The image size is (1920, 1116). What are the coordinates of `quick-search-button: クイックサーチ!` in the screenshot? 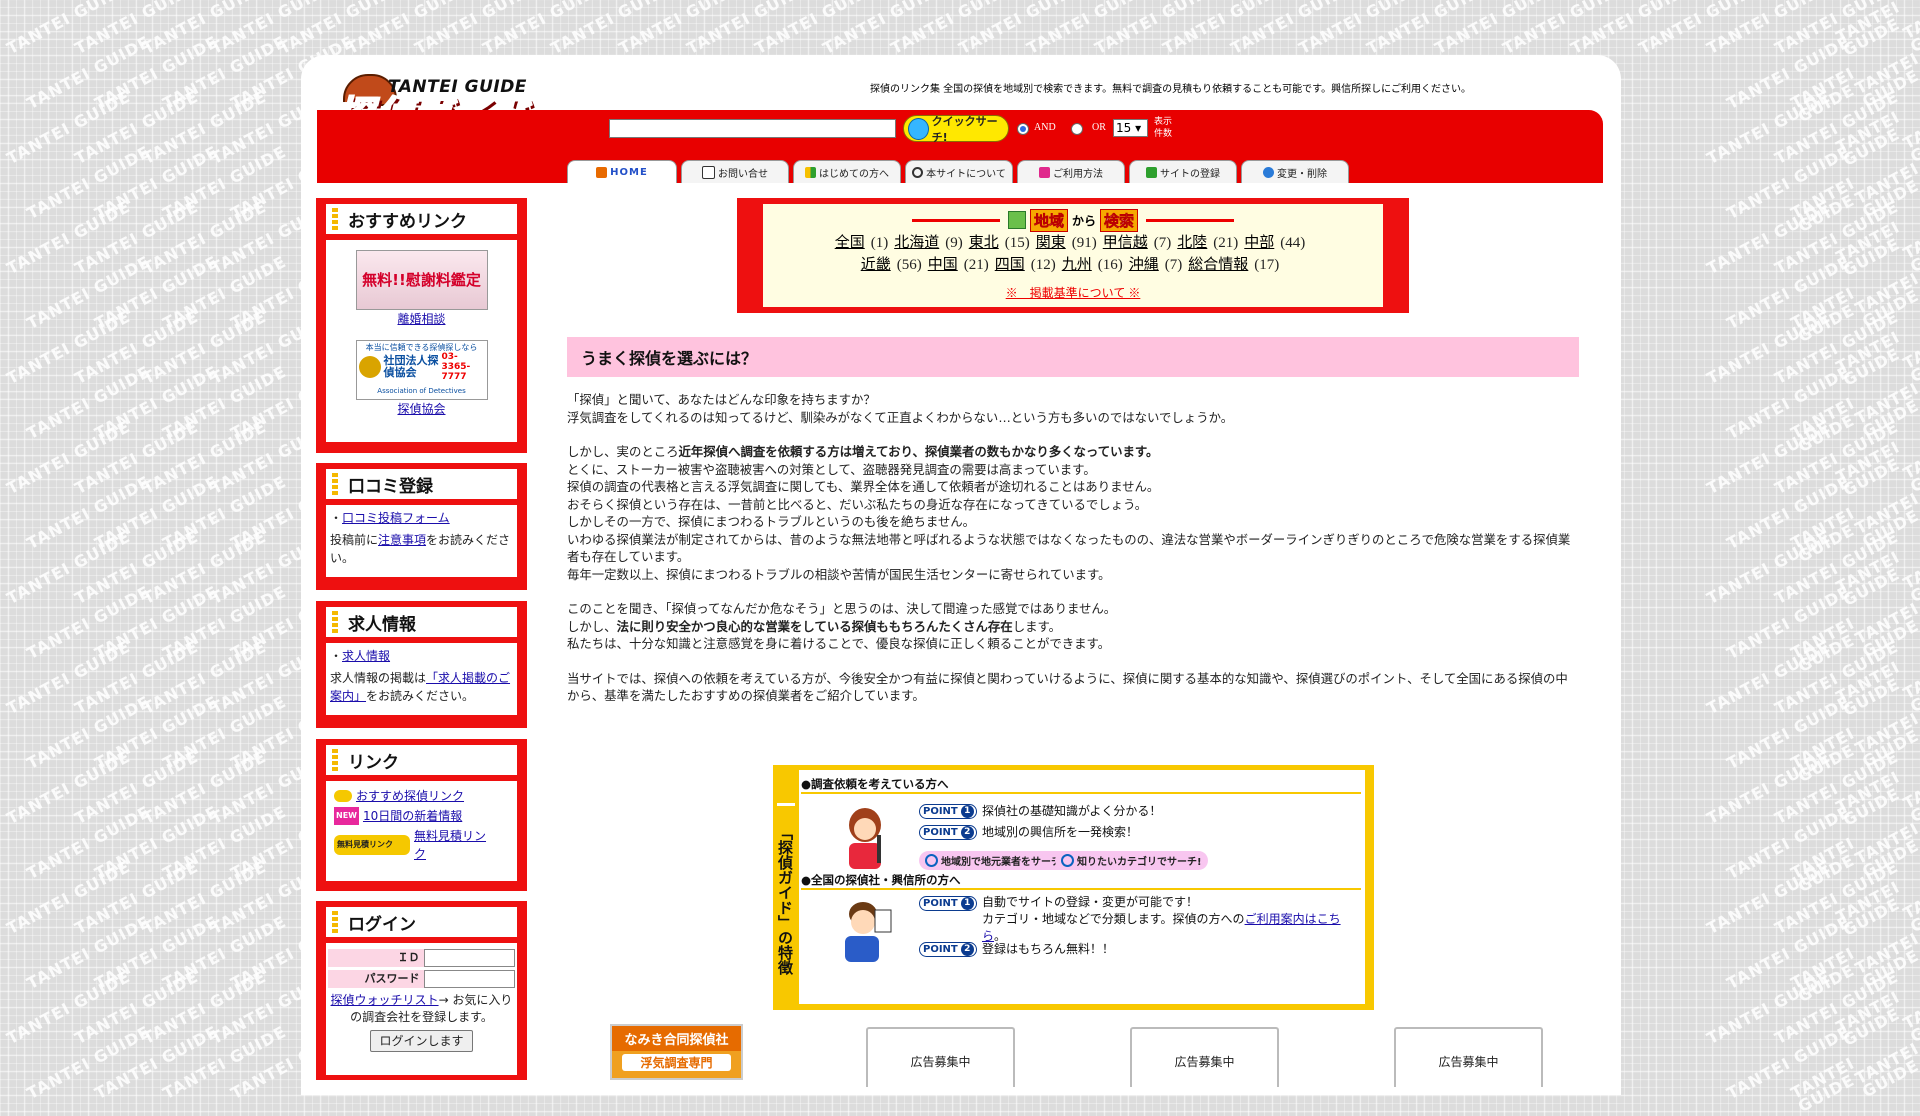 It's located at (956, 129).